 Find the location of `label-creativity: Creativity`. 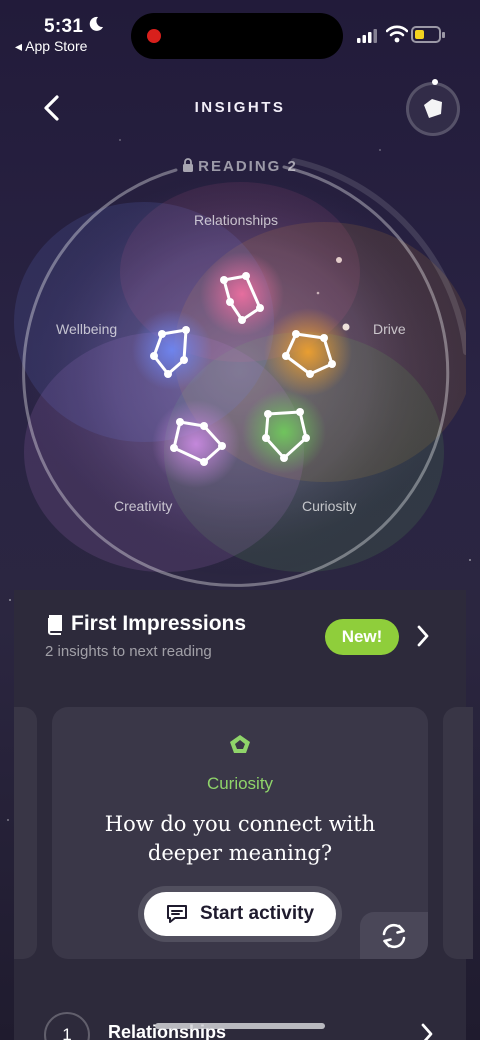

label-creativity: Creativity is located at coordinates (143, 506).